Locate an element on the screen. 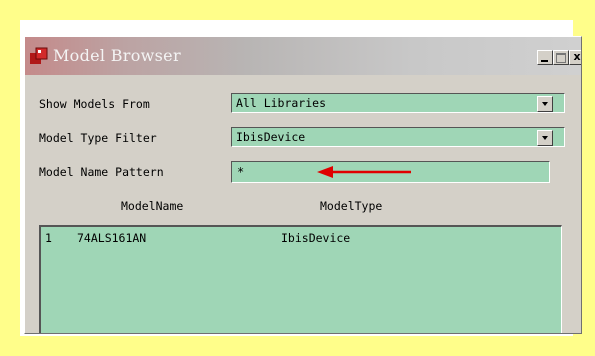 This screenshot has width=595, height=356. app-icon is located at coordinates (39, 55).